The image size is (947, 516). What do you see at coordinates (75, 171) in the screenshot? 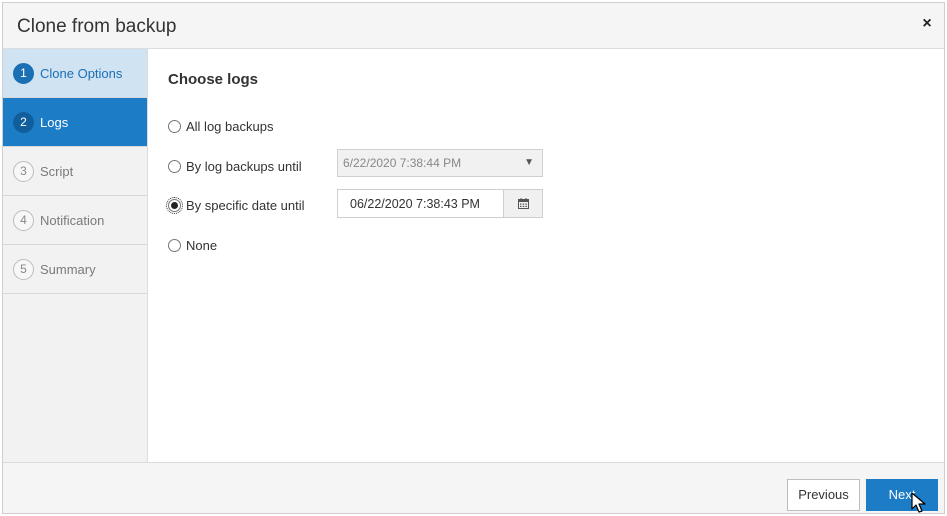
I see `step-script: 3 Script` at bounding box center [75, 171].